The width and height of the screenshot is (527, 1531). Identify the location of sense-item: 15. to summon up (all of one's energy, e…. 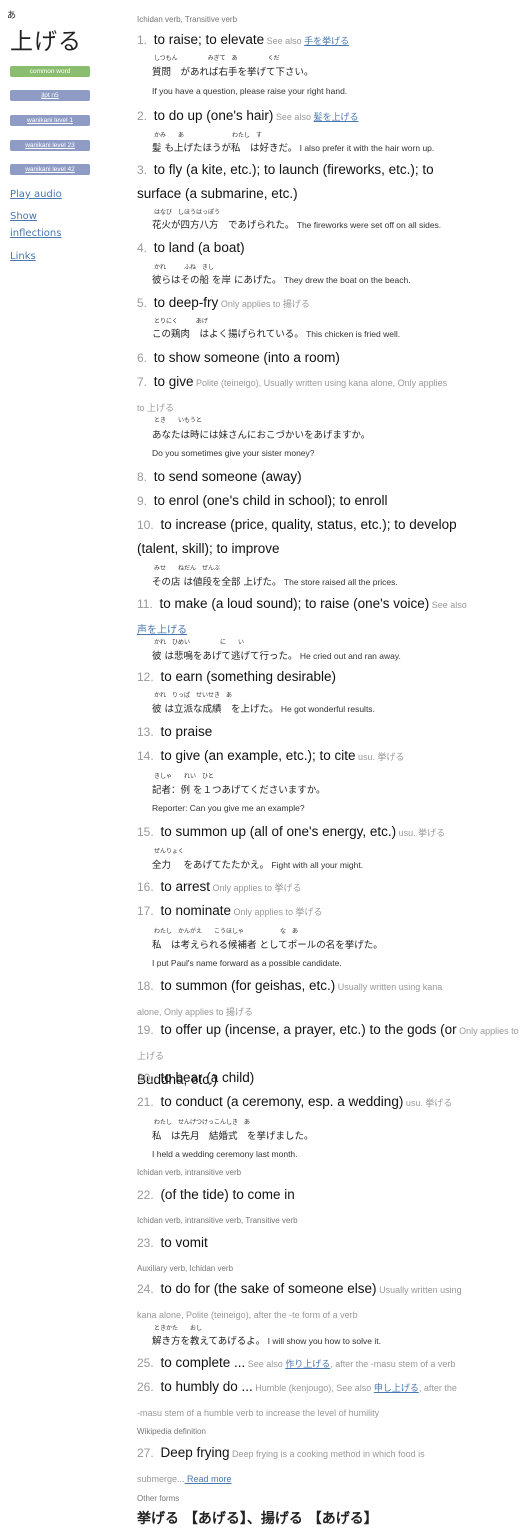
(329, 832).